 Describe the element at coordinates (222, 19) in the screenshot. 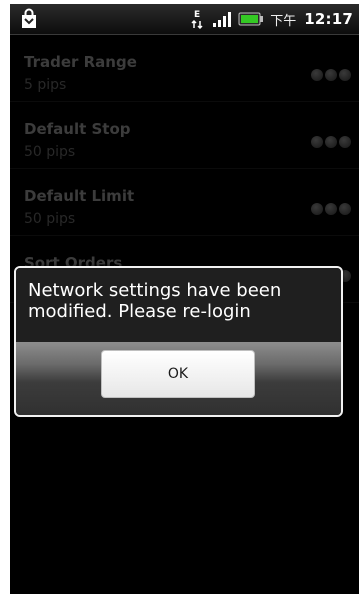

I see `signal-icon` at that location.